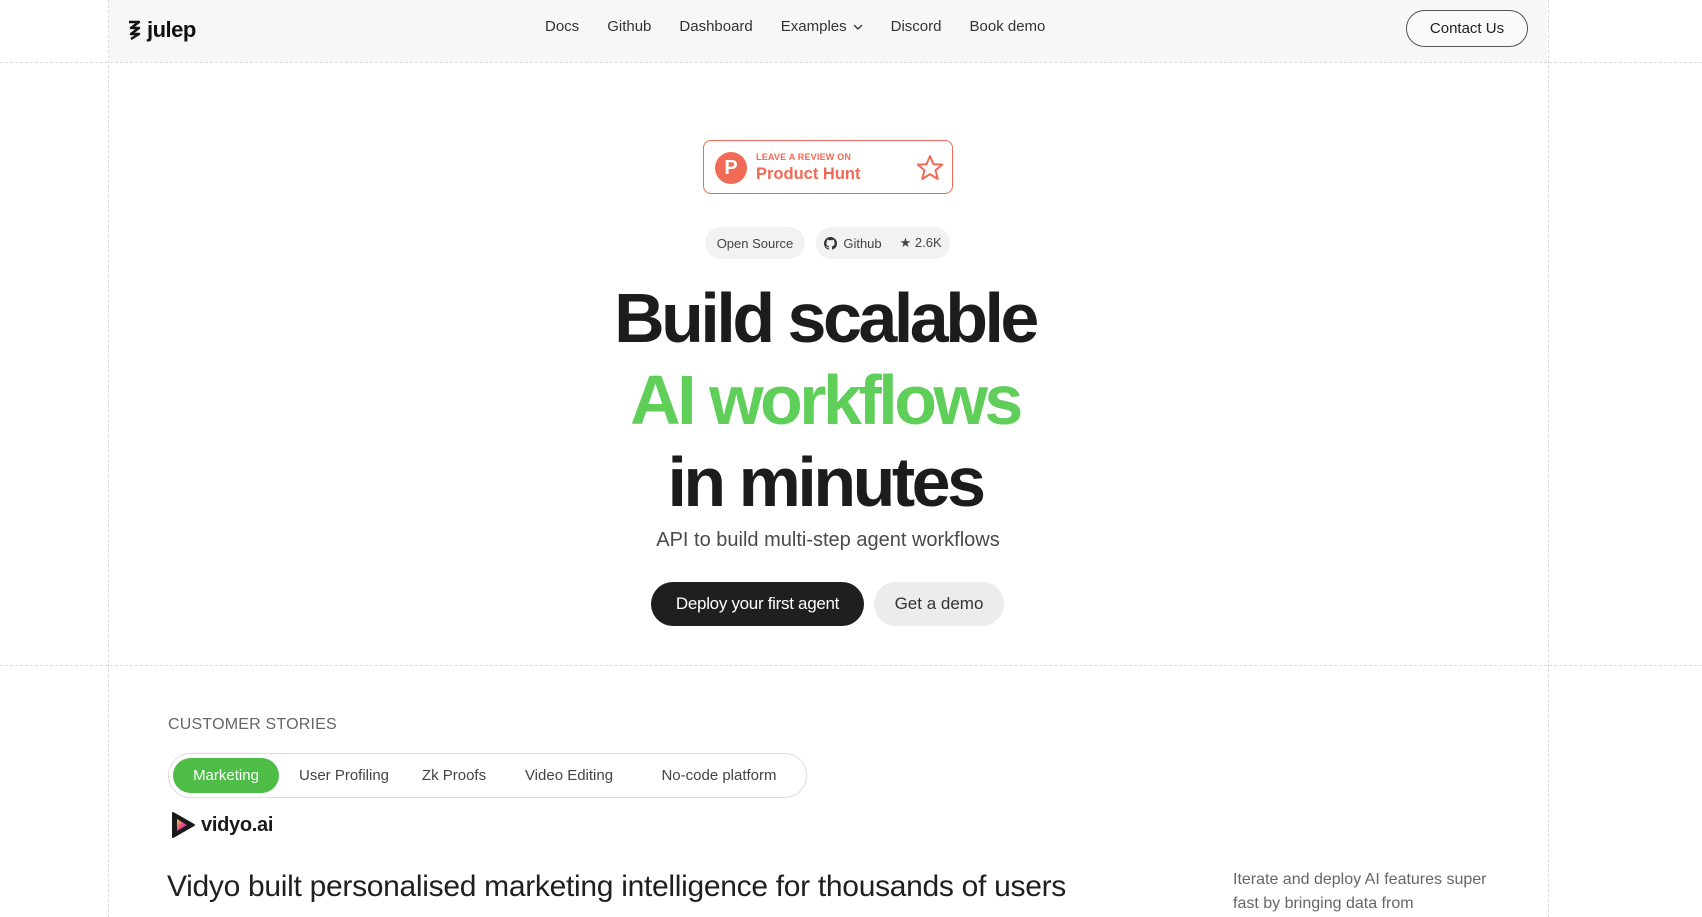  I want to click on product-hunt-badge: P LEAVE A REVIEW ON Product Hunt, so click(828, 167).